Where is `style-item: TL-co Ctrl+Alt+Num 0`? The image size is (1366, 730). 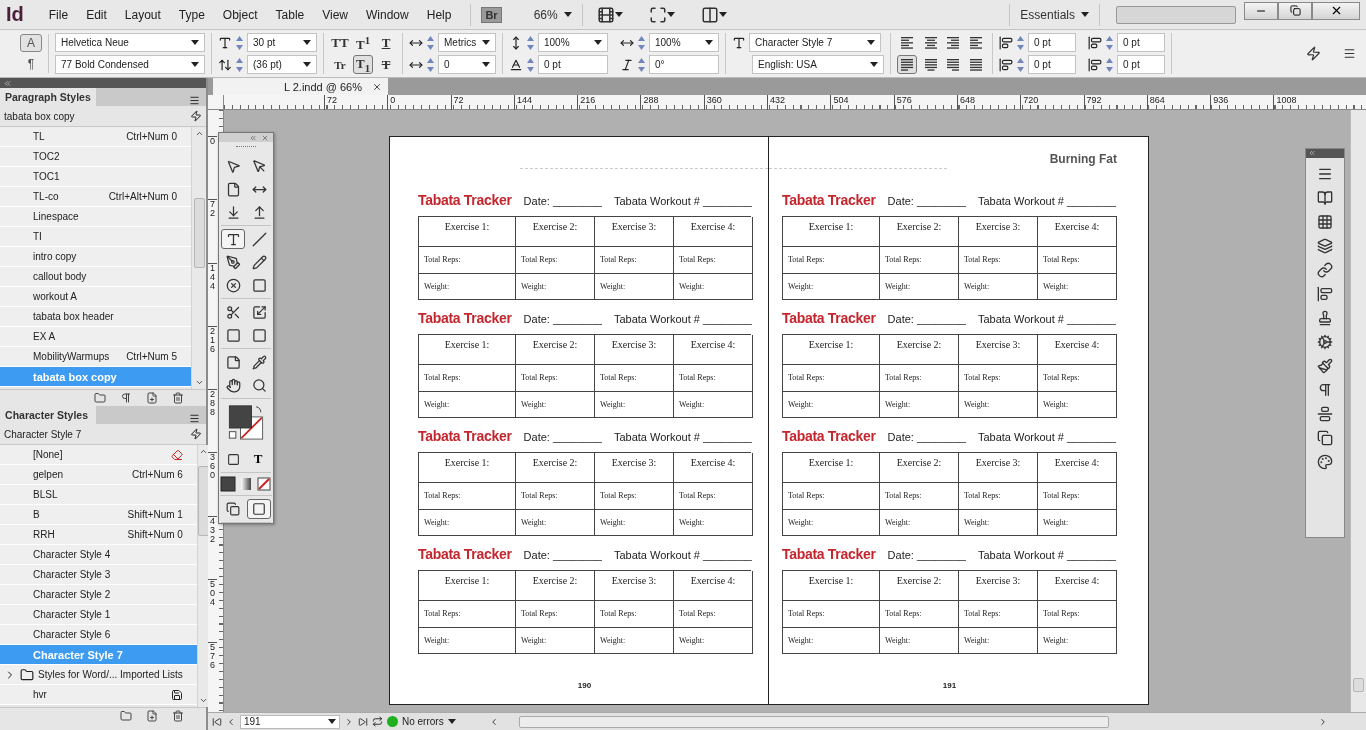 style-item: TL-co Ctrl+Alt+Num 0 is located at coordinates (95, 197).